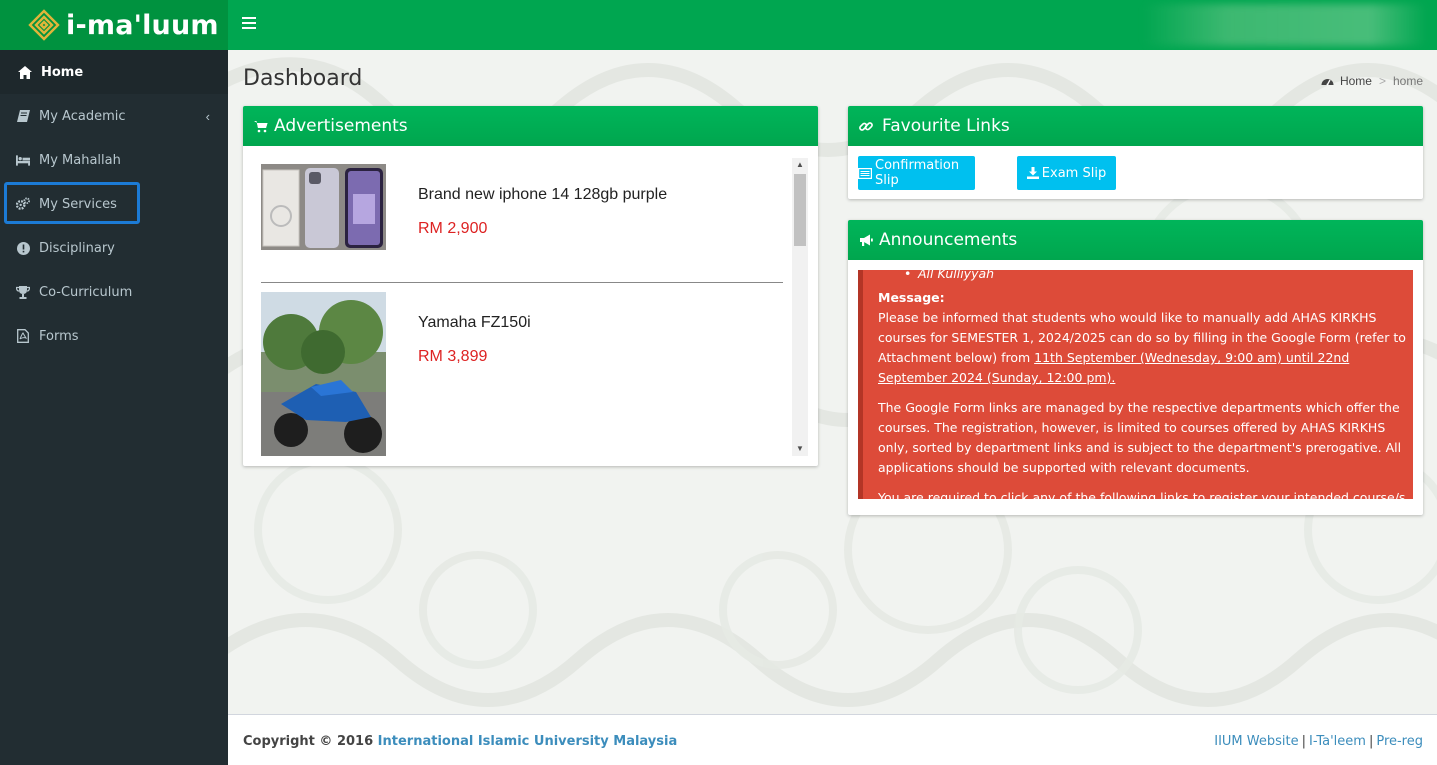  Describe the element at coordinates (114, 72) in the screenshot. I see `sidebar-item-home: Home` at that location.